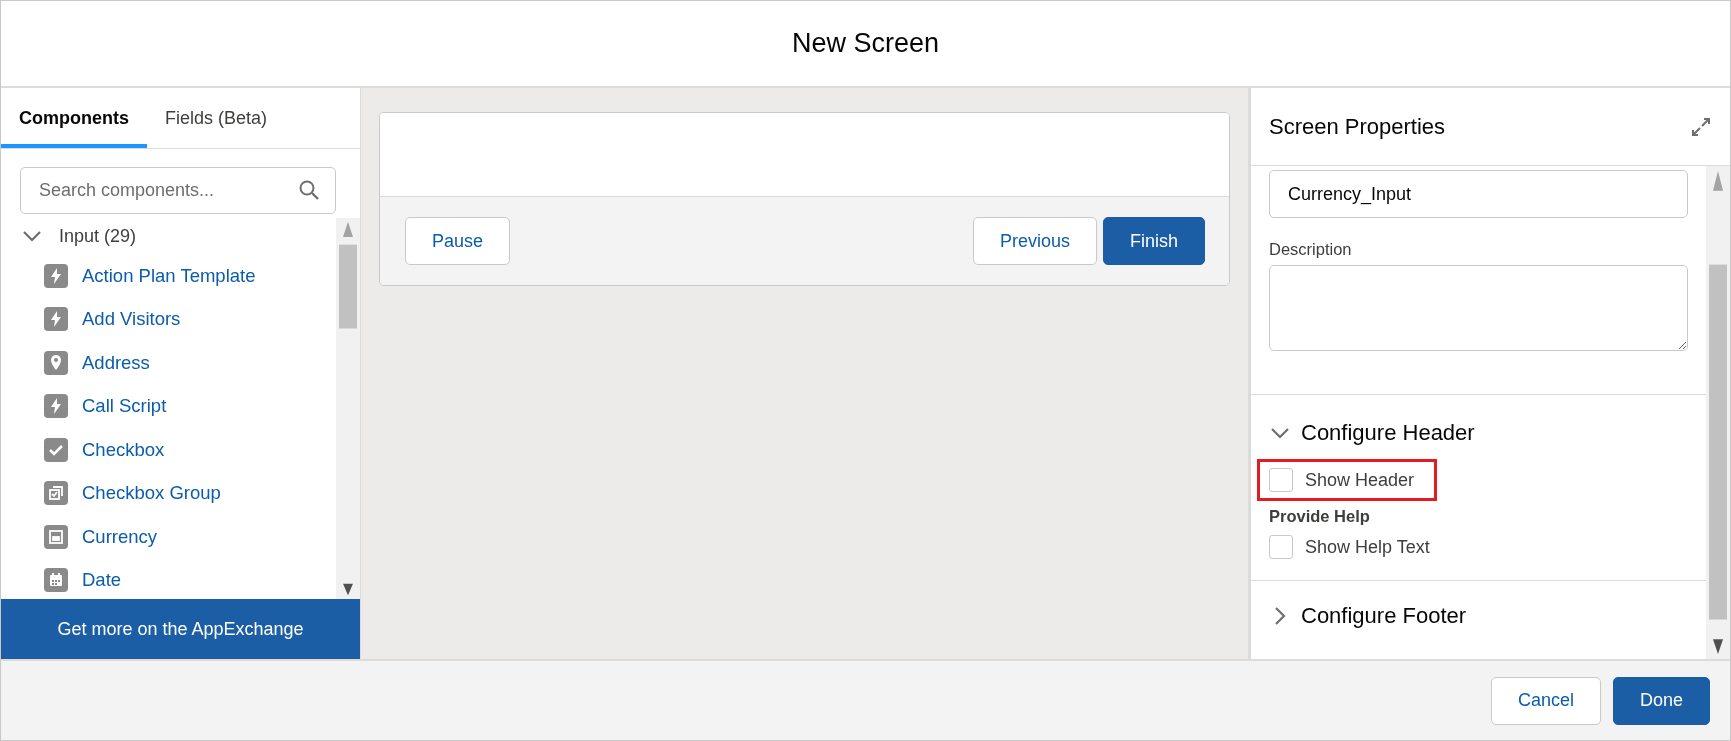 This screenshot has height=741, width=1731. I want to click on search-icon, so click(309, 190).